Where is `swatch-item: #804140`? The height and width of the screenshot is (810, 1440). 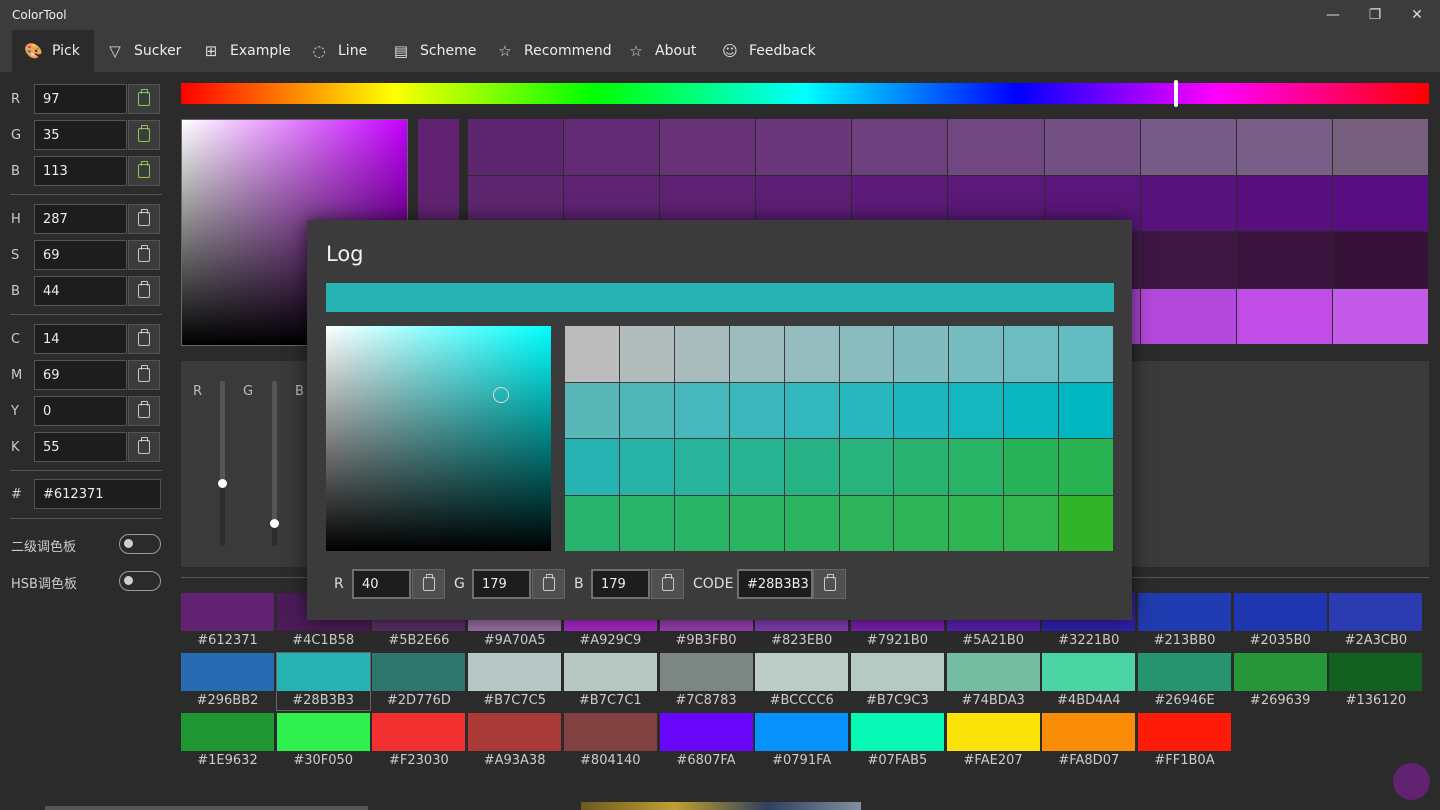
swatch-item: #804140 is located at coordinates (610, 741).